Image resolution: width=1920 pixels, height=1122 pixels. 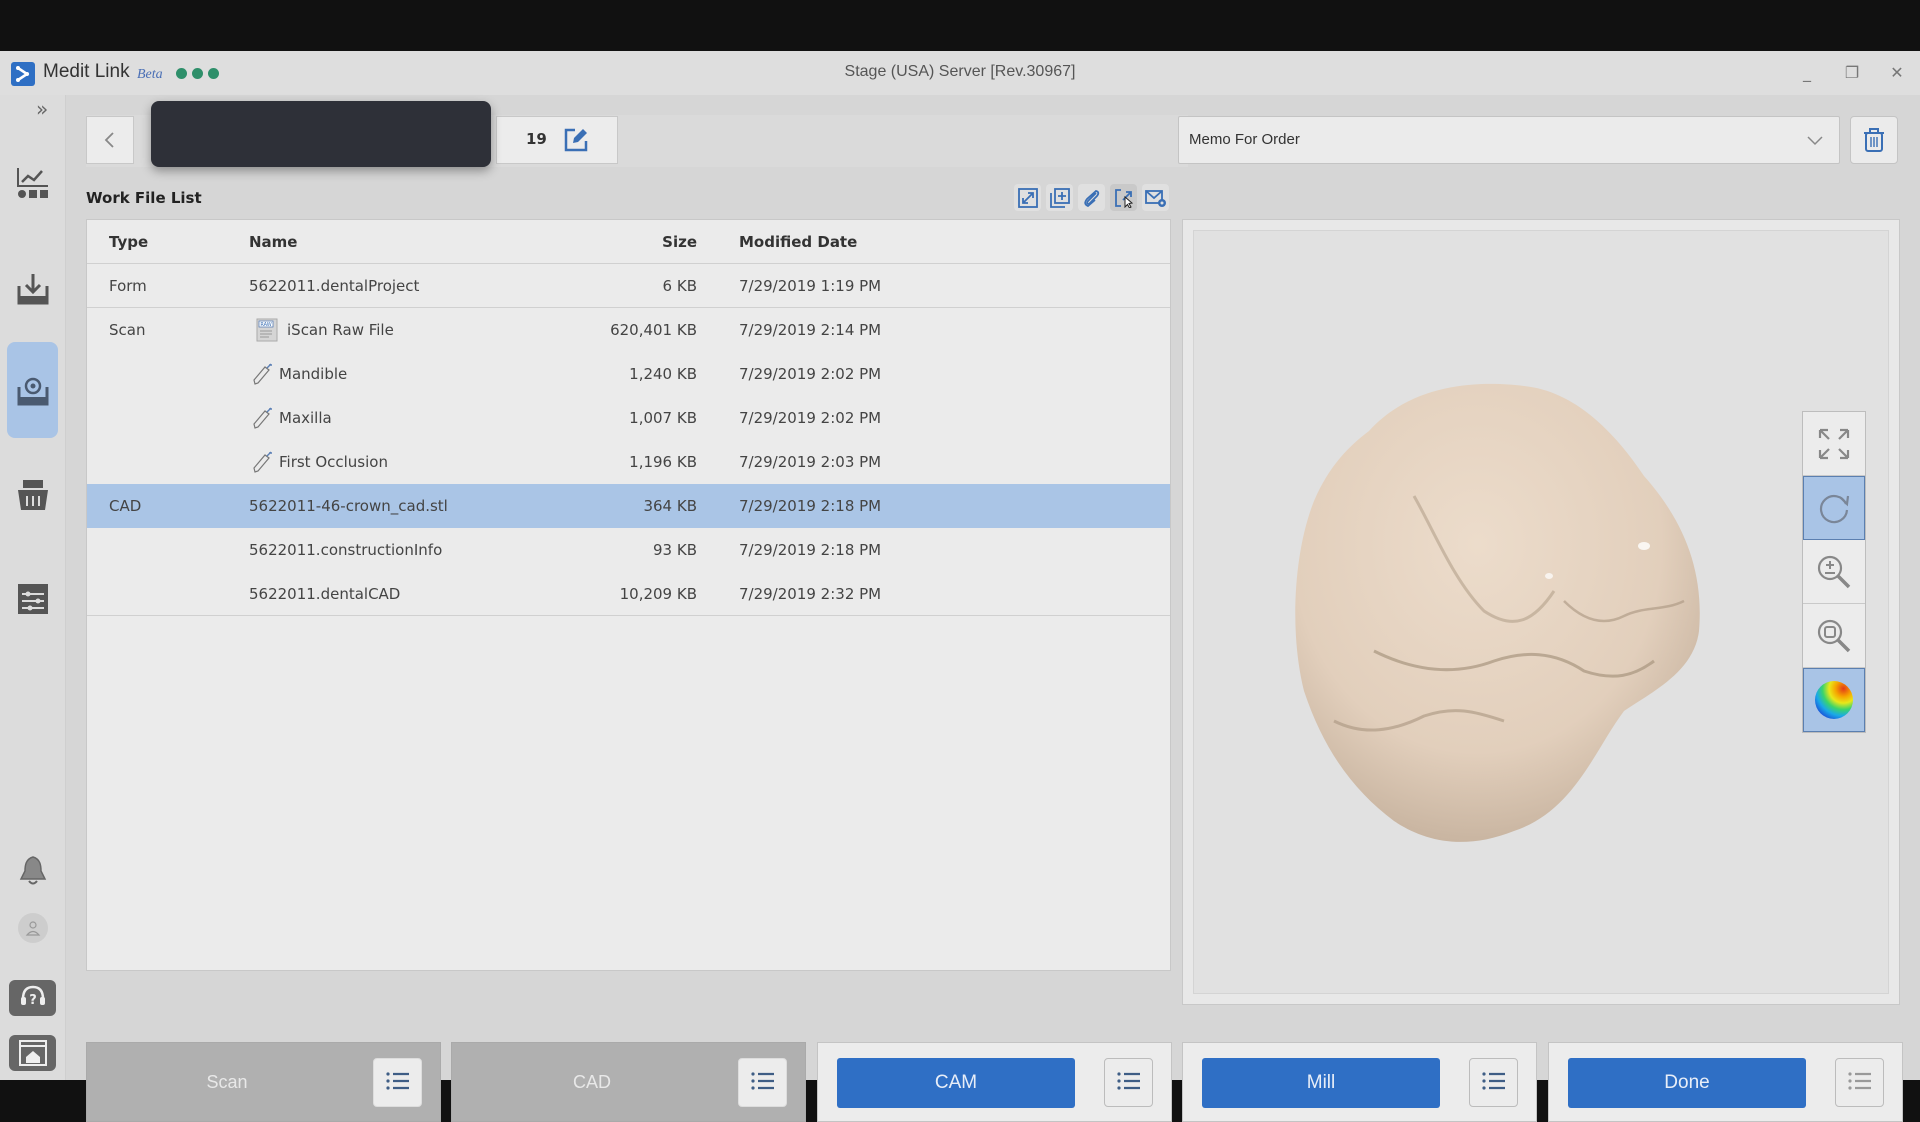 What do you see at coordinates (267, 330) in the screenshot?
I see `raw-file-icon: RAW` at bounding box center [267, 330].